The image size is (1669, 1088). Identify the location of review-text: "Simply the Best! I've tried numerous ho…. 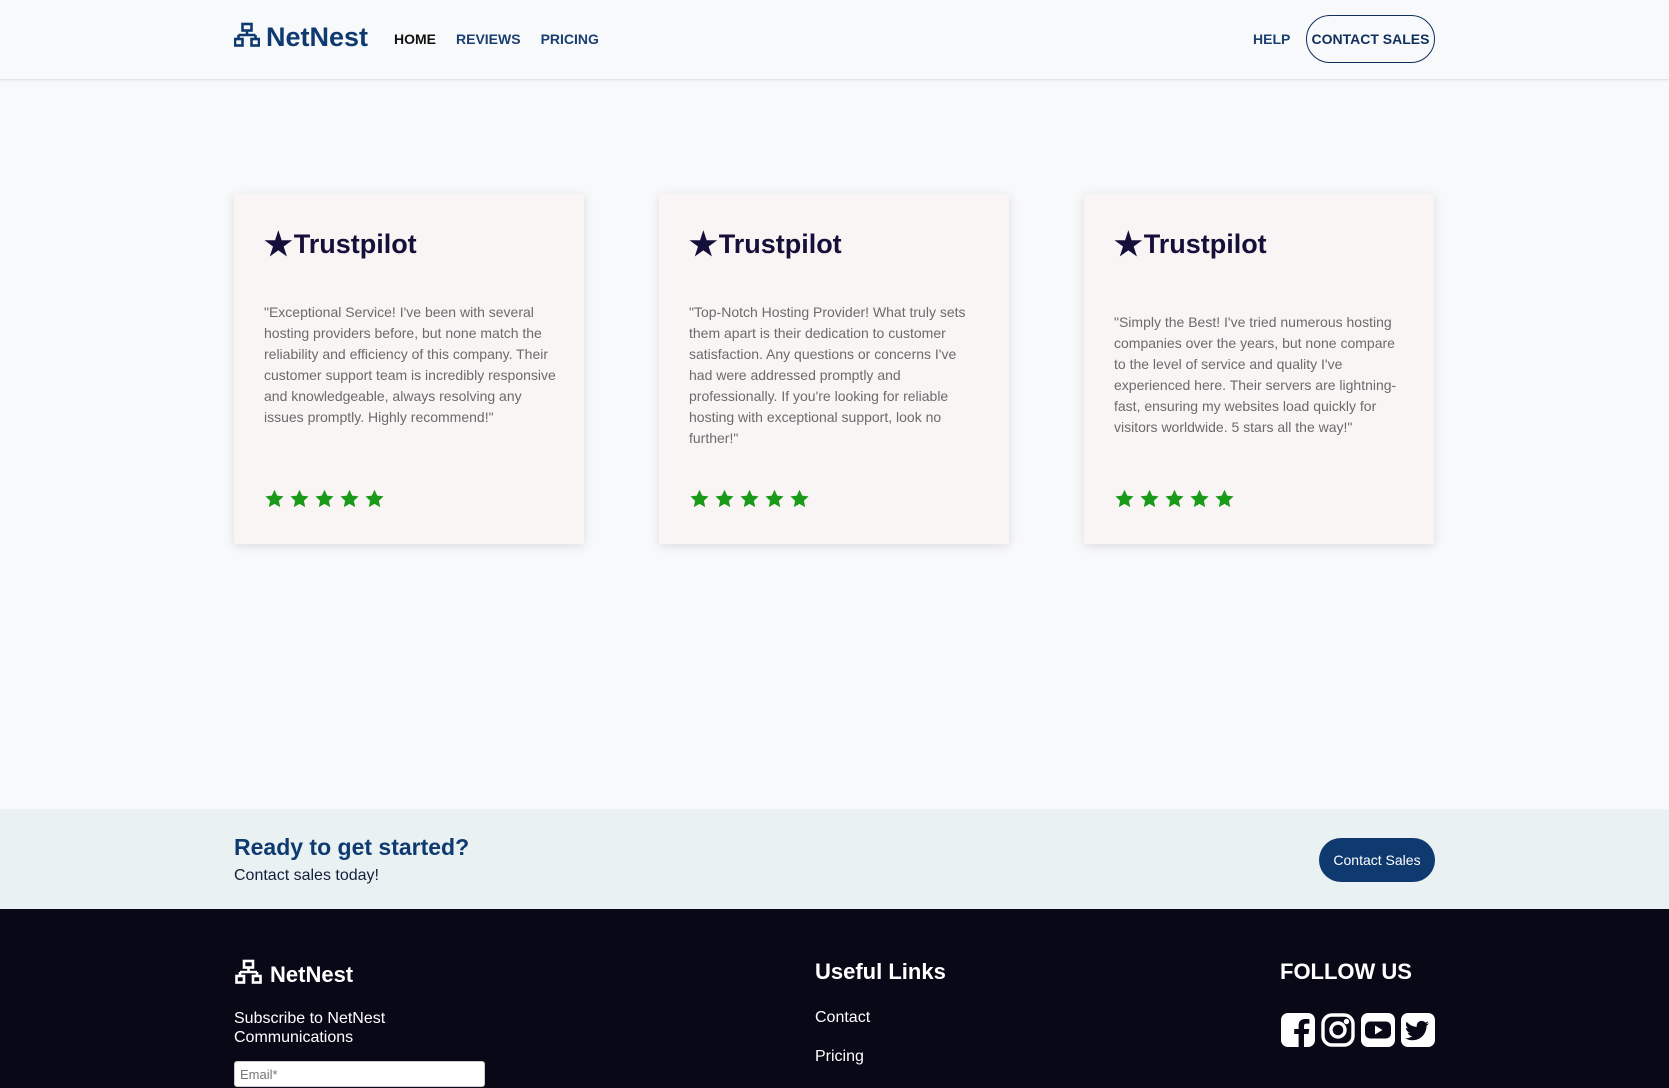
(1255, 374).